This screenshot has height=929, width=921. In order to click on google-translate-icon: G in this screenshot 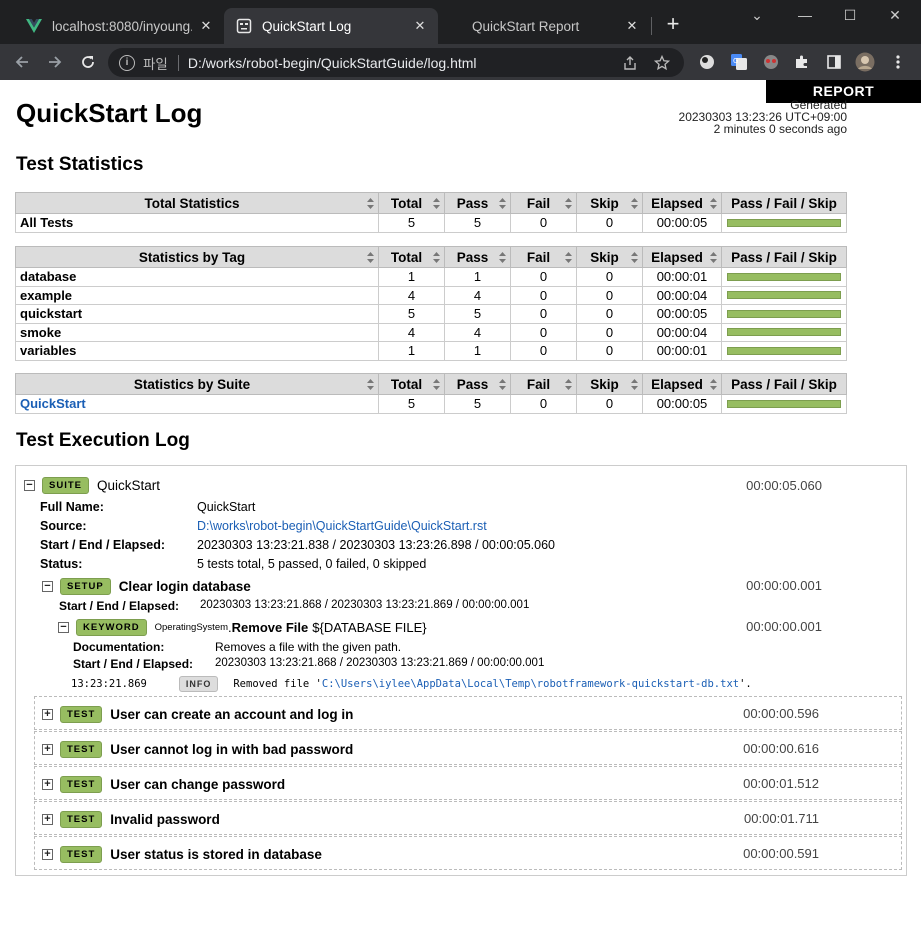, I will do `click(739, 62)`.